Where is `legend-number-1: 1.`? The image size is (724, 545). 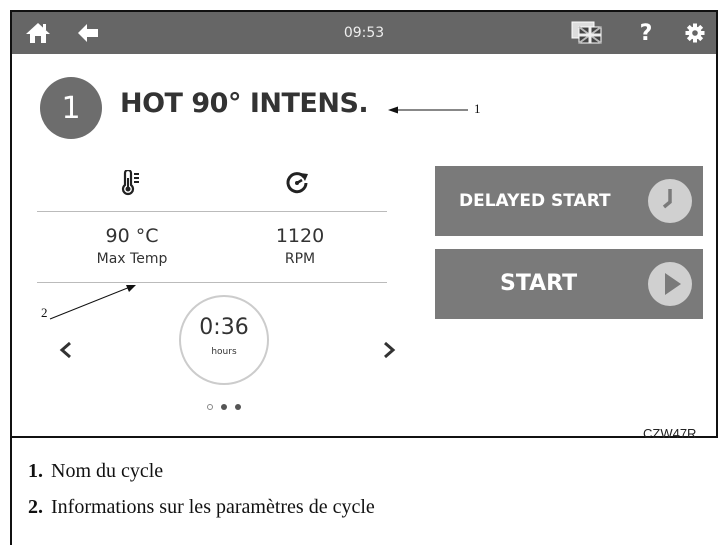
legend-number-1: 1. is located at coordinates (35, 471).